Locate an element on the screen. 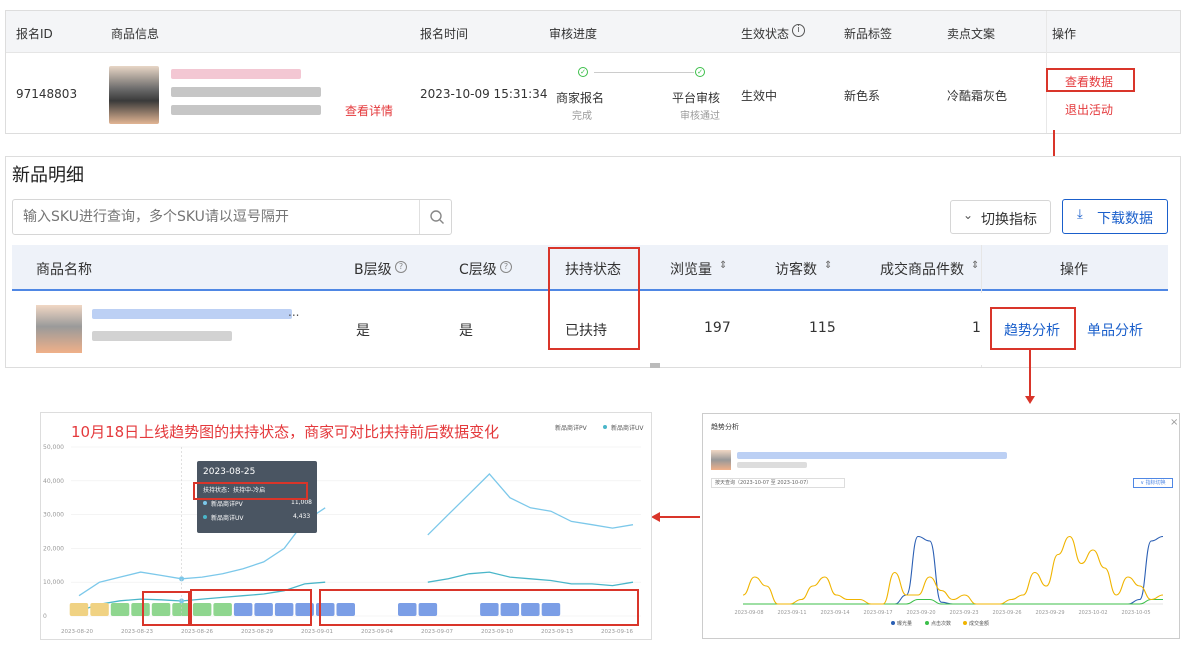  x-tick-label: 2023-09-14 is located at coordinates (834, 613).